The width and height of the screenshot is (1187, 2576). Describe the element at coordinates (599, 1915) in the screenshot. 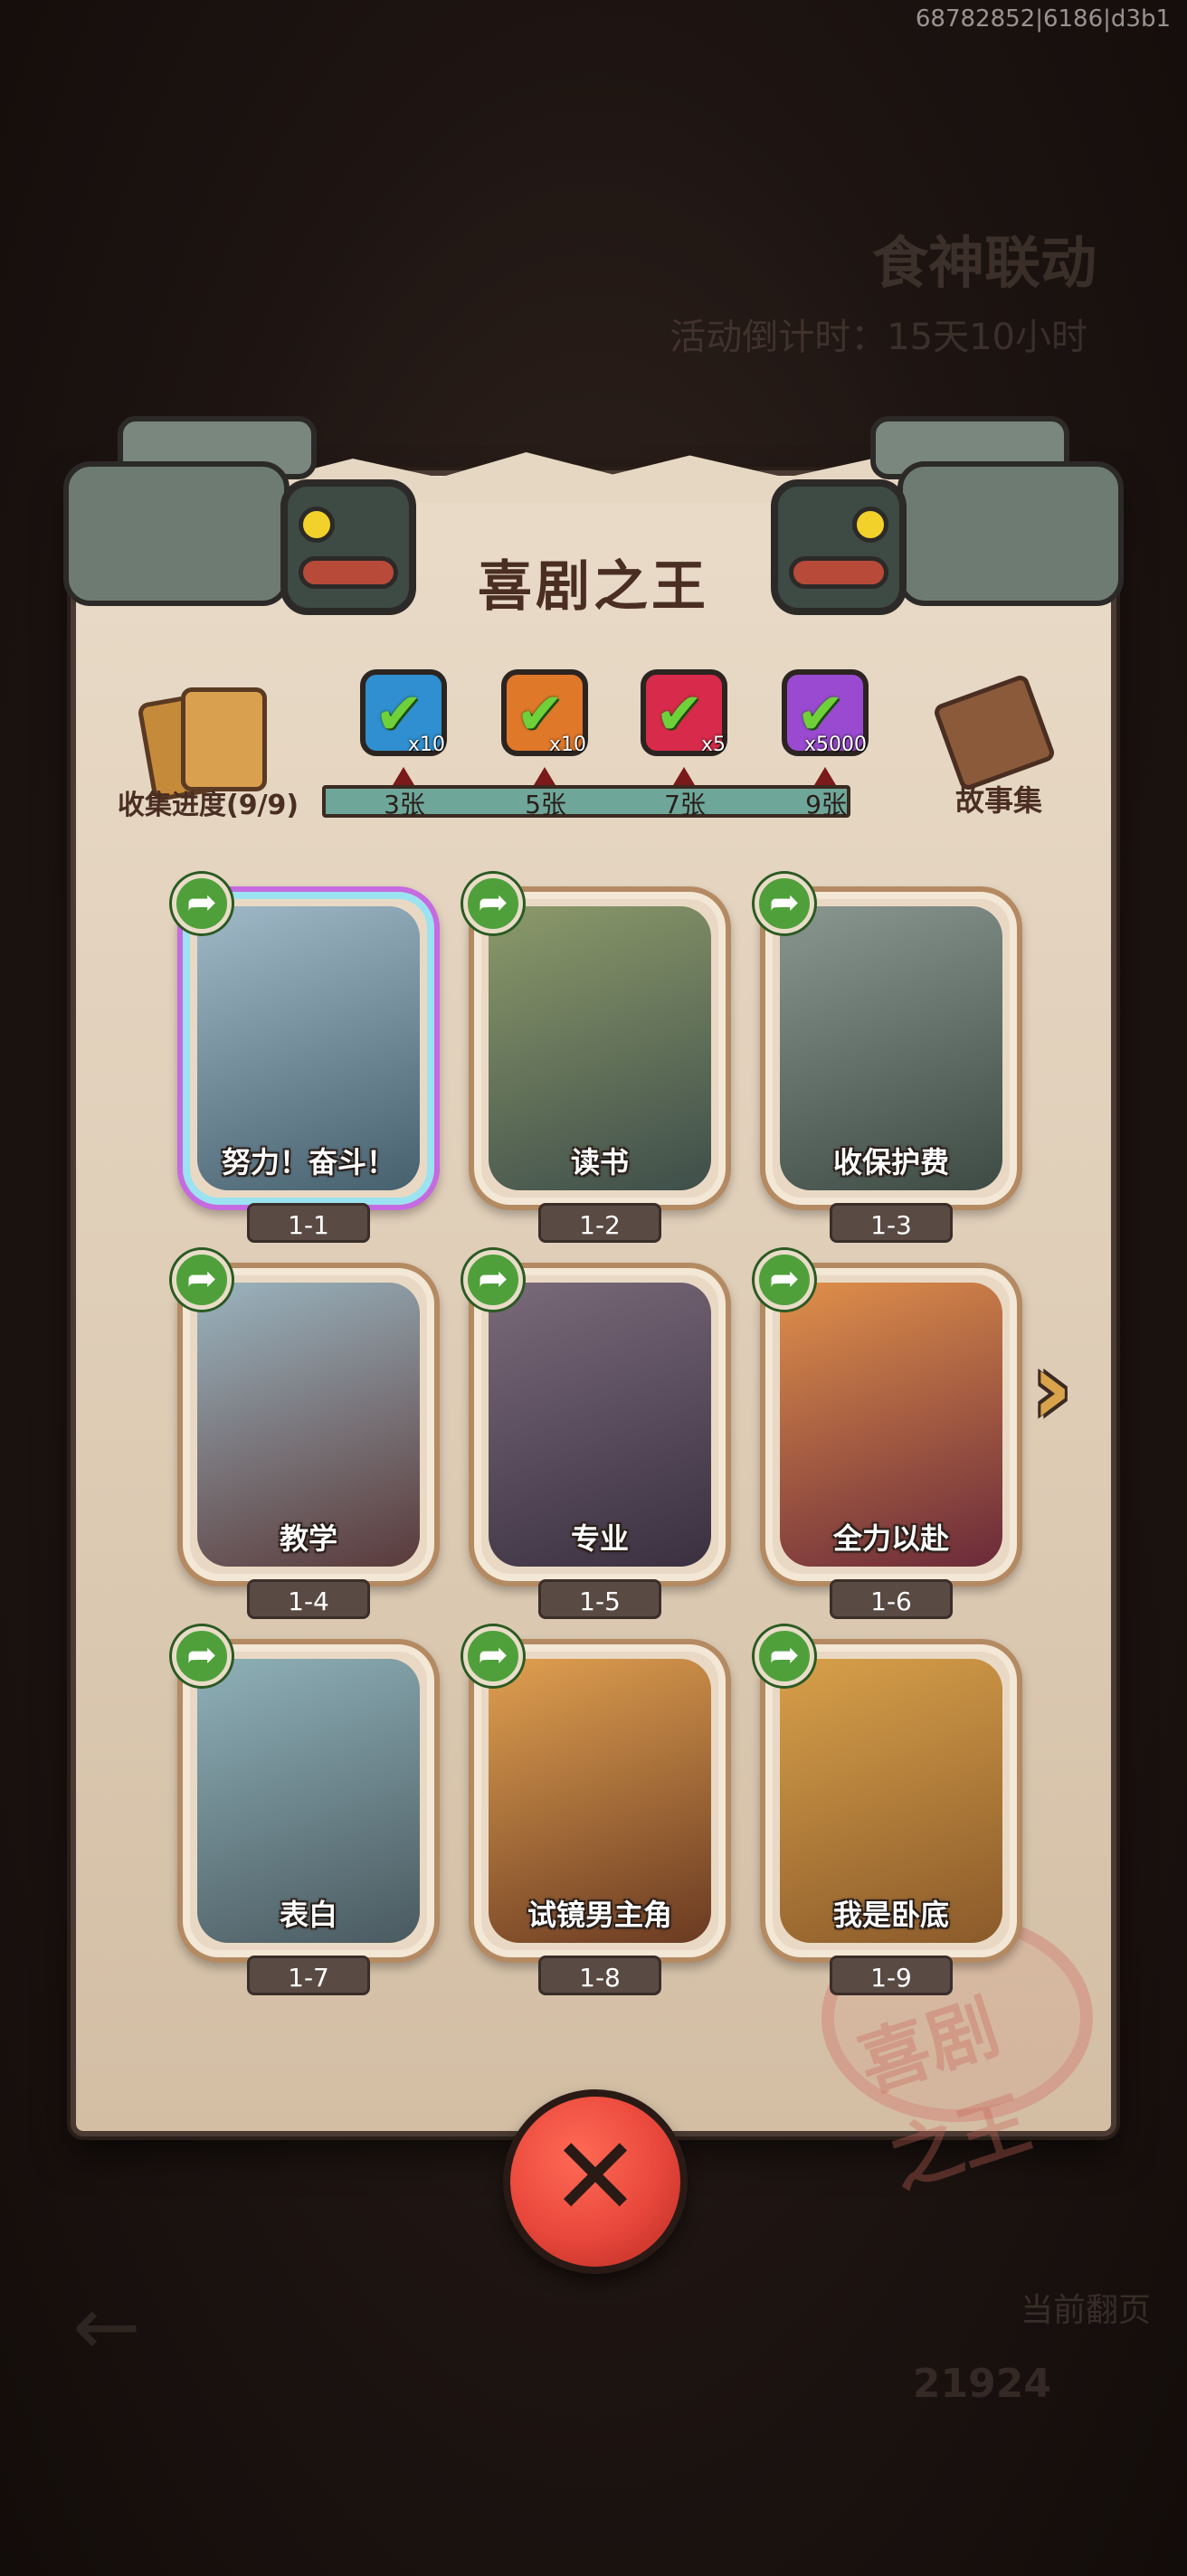

I see `card-caption: 试镜男主角` at that location.